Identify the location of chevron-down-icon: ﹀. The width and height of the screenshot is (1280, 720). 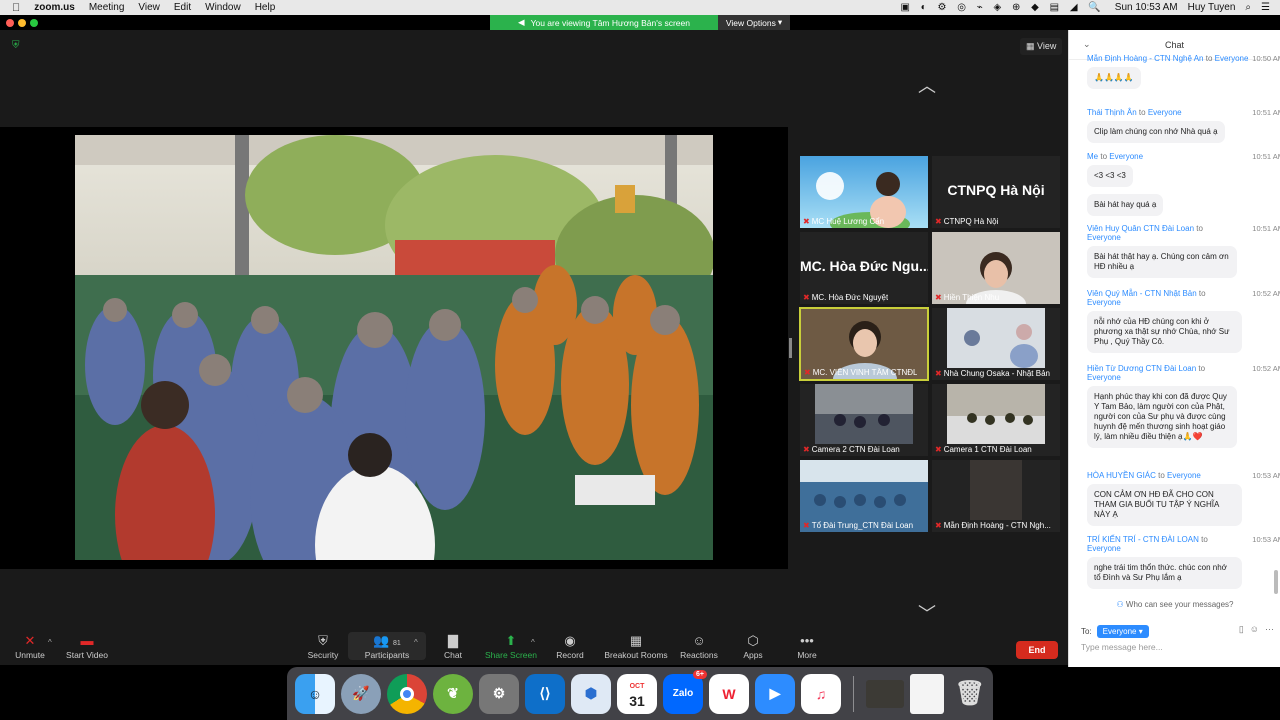
(927, 613).